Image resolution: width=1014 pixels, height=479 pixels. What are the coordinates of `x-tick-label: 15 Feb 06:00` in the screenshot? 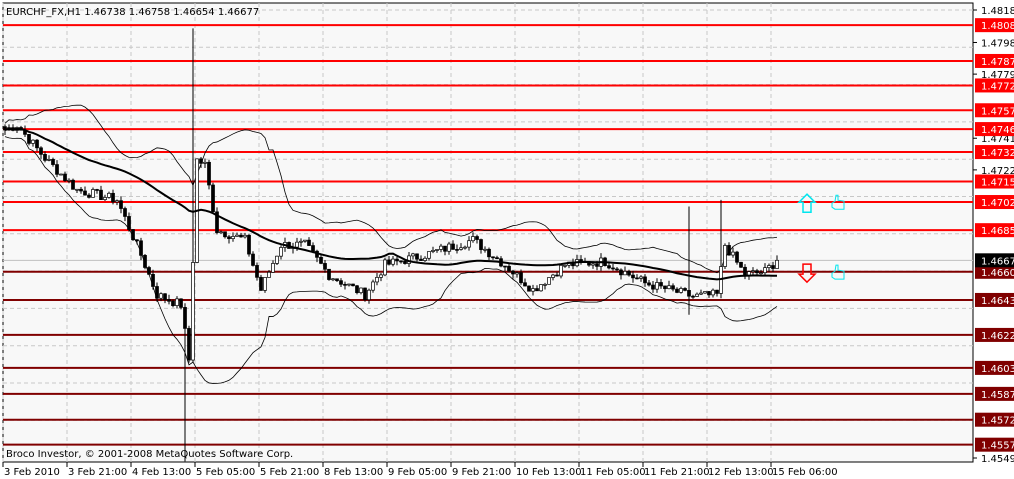 It's located at (805, 472).